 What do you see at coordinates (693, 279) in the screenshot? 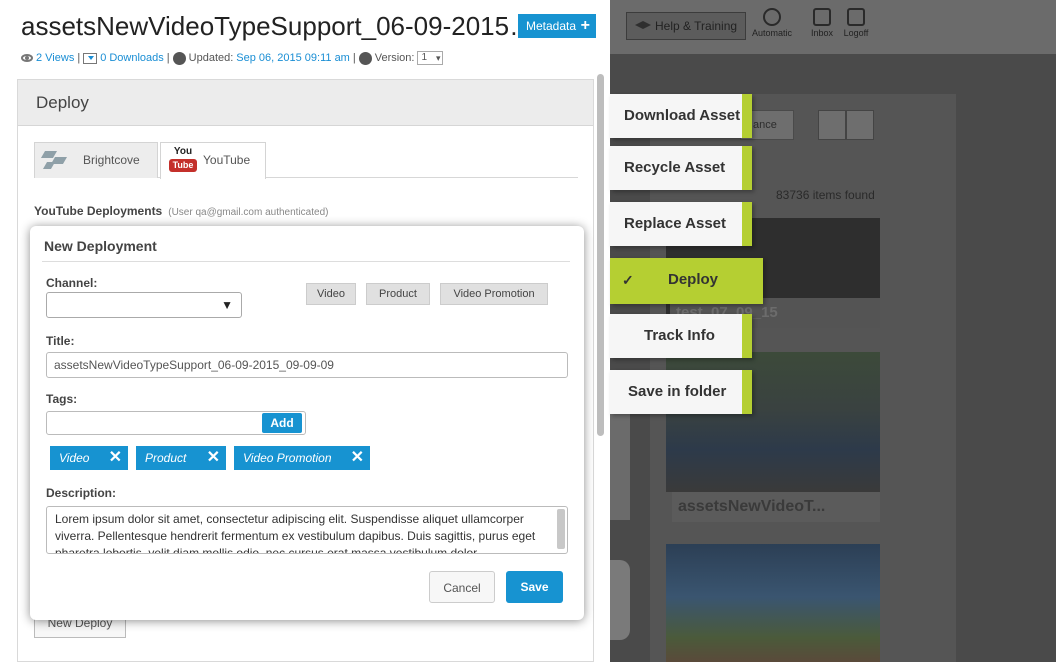
I see `menu-item-label: Deploy` at bounding box center [693, 279].